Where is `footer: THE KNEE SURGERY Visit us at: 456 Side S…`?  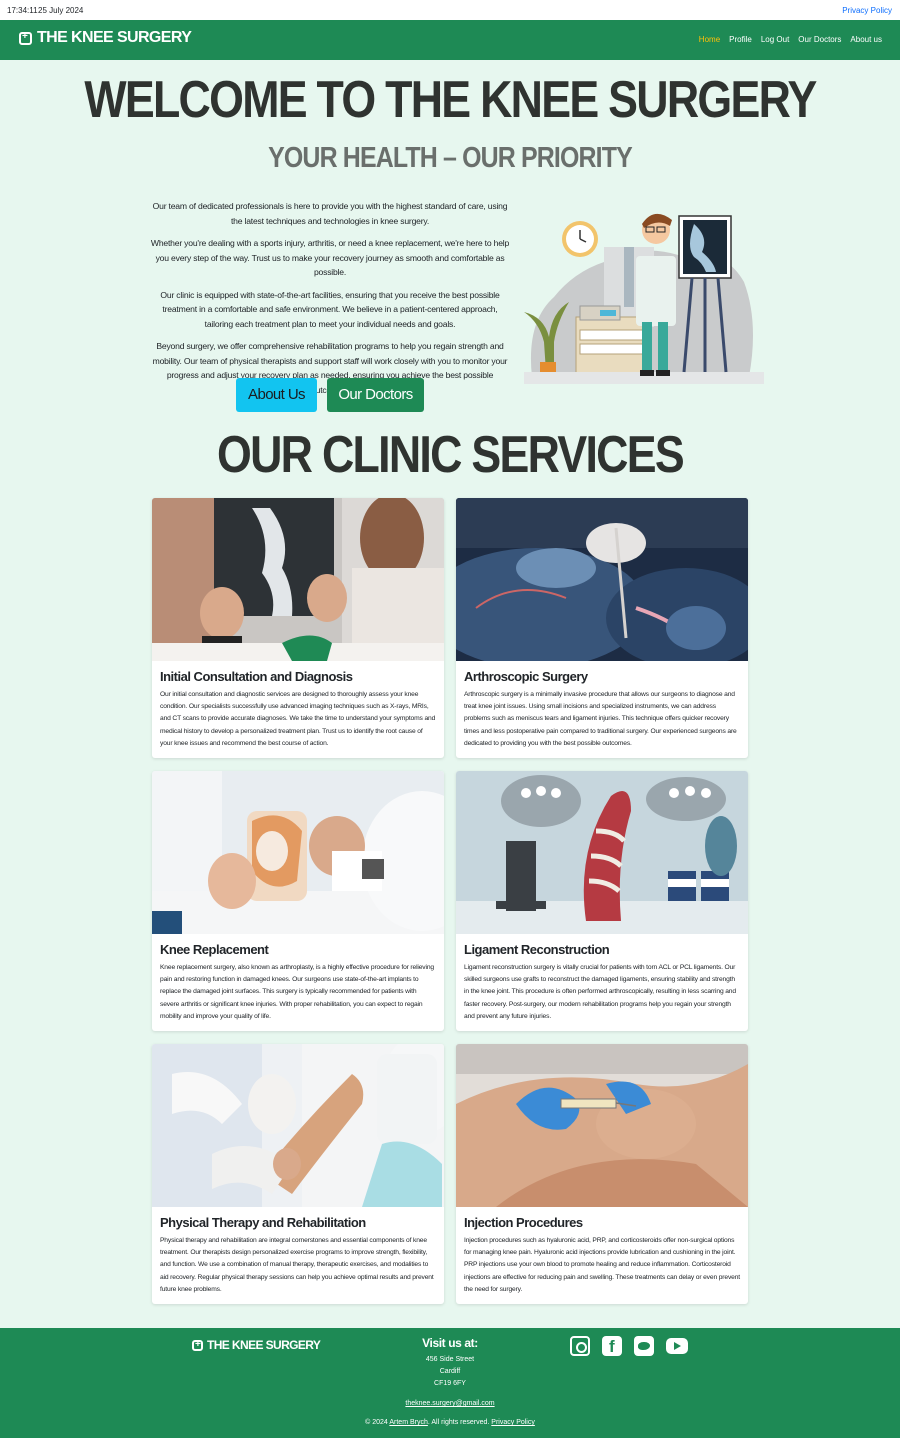 footer: THE KNEE SURGERY Visit us at: 456 Side S… is located at coordinates (450, 1383).